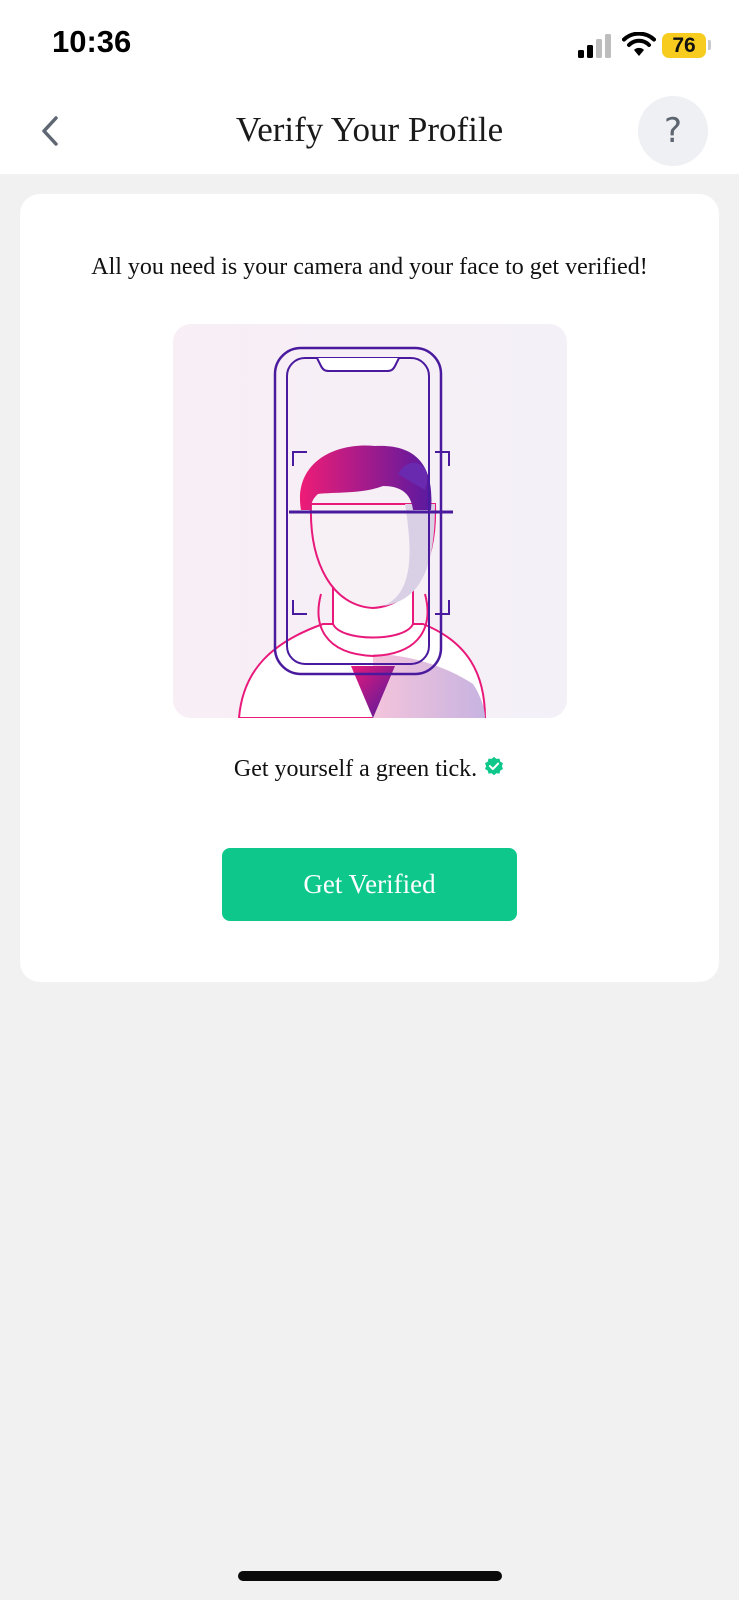 This screenshot has width=739, height=1600. I want to click on page-title: Verify Your Profile, so click(369, 129).